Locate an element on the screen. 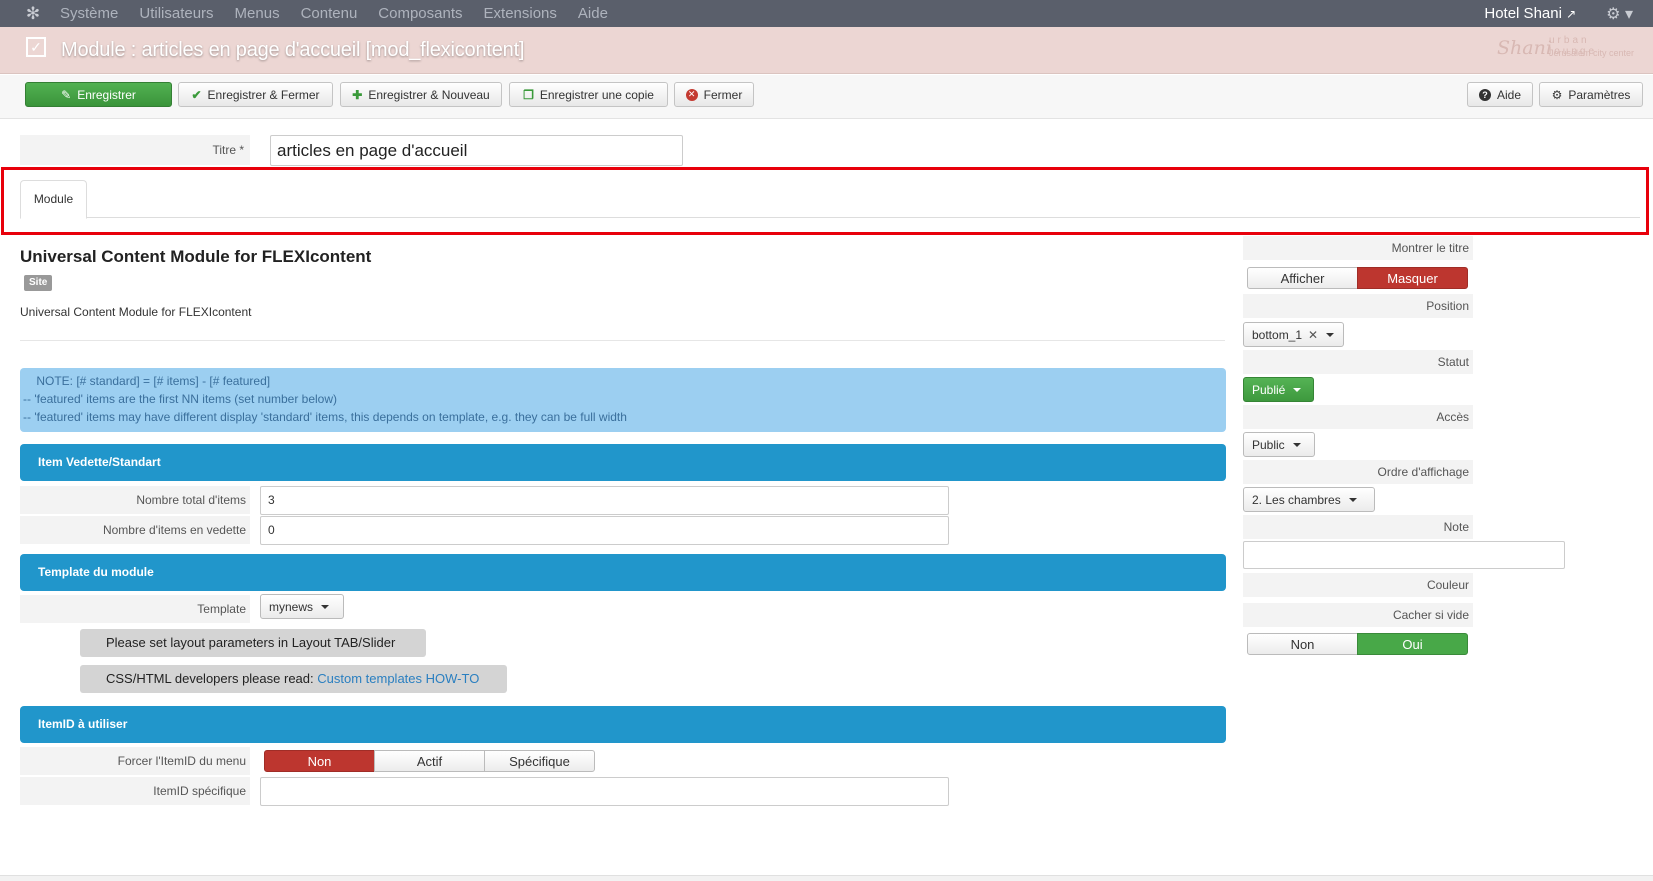 The height and width of the screenshot is (881, 1653). tab-module: Module is located at coordinates (53, 199).